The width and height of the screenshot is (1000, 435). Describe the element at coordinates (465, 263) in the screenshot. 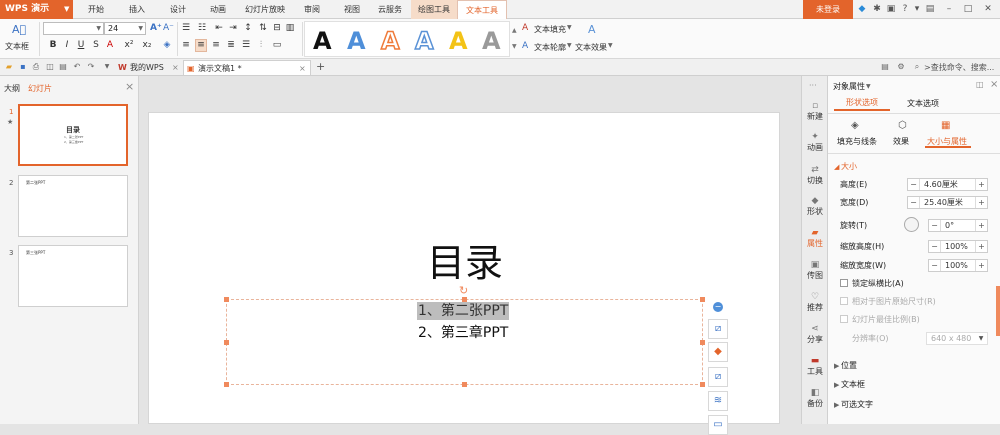

I see `slide-title: 目录` at that location.